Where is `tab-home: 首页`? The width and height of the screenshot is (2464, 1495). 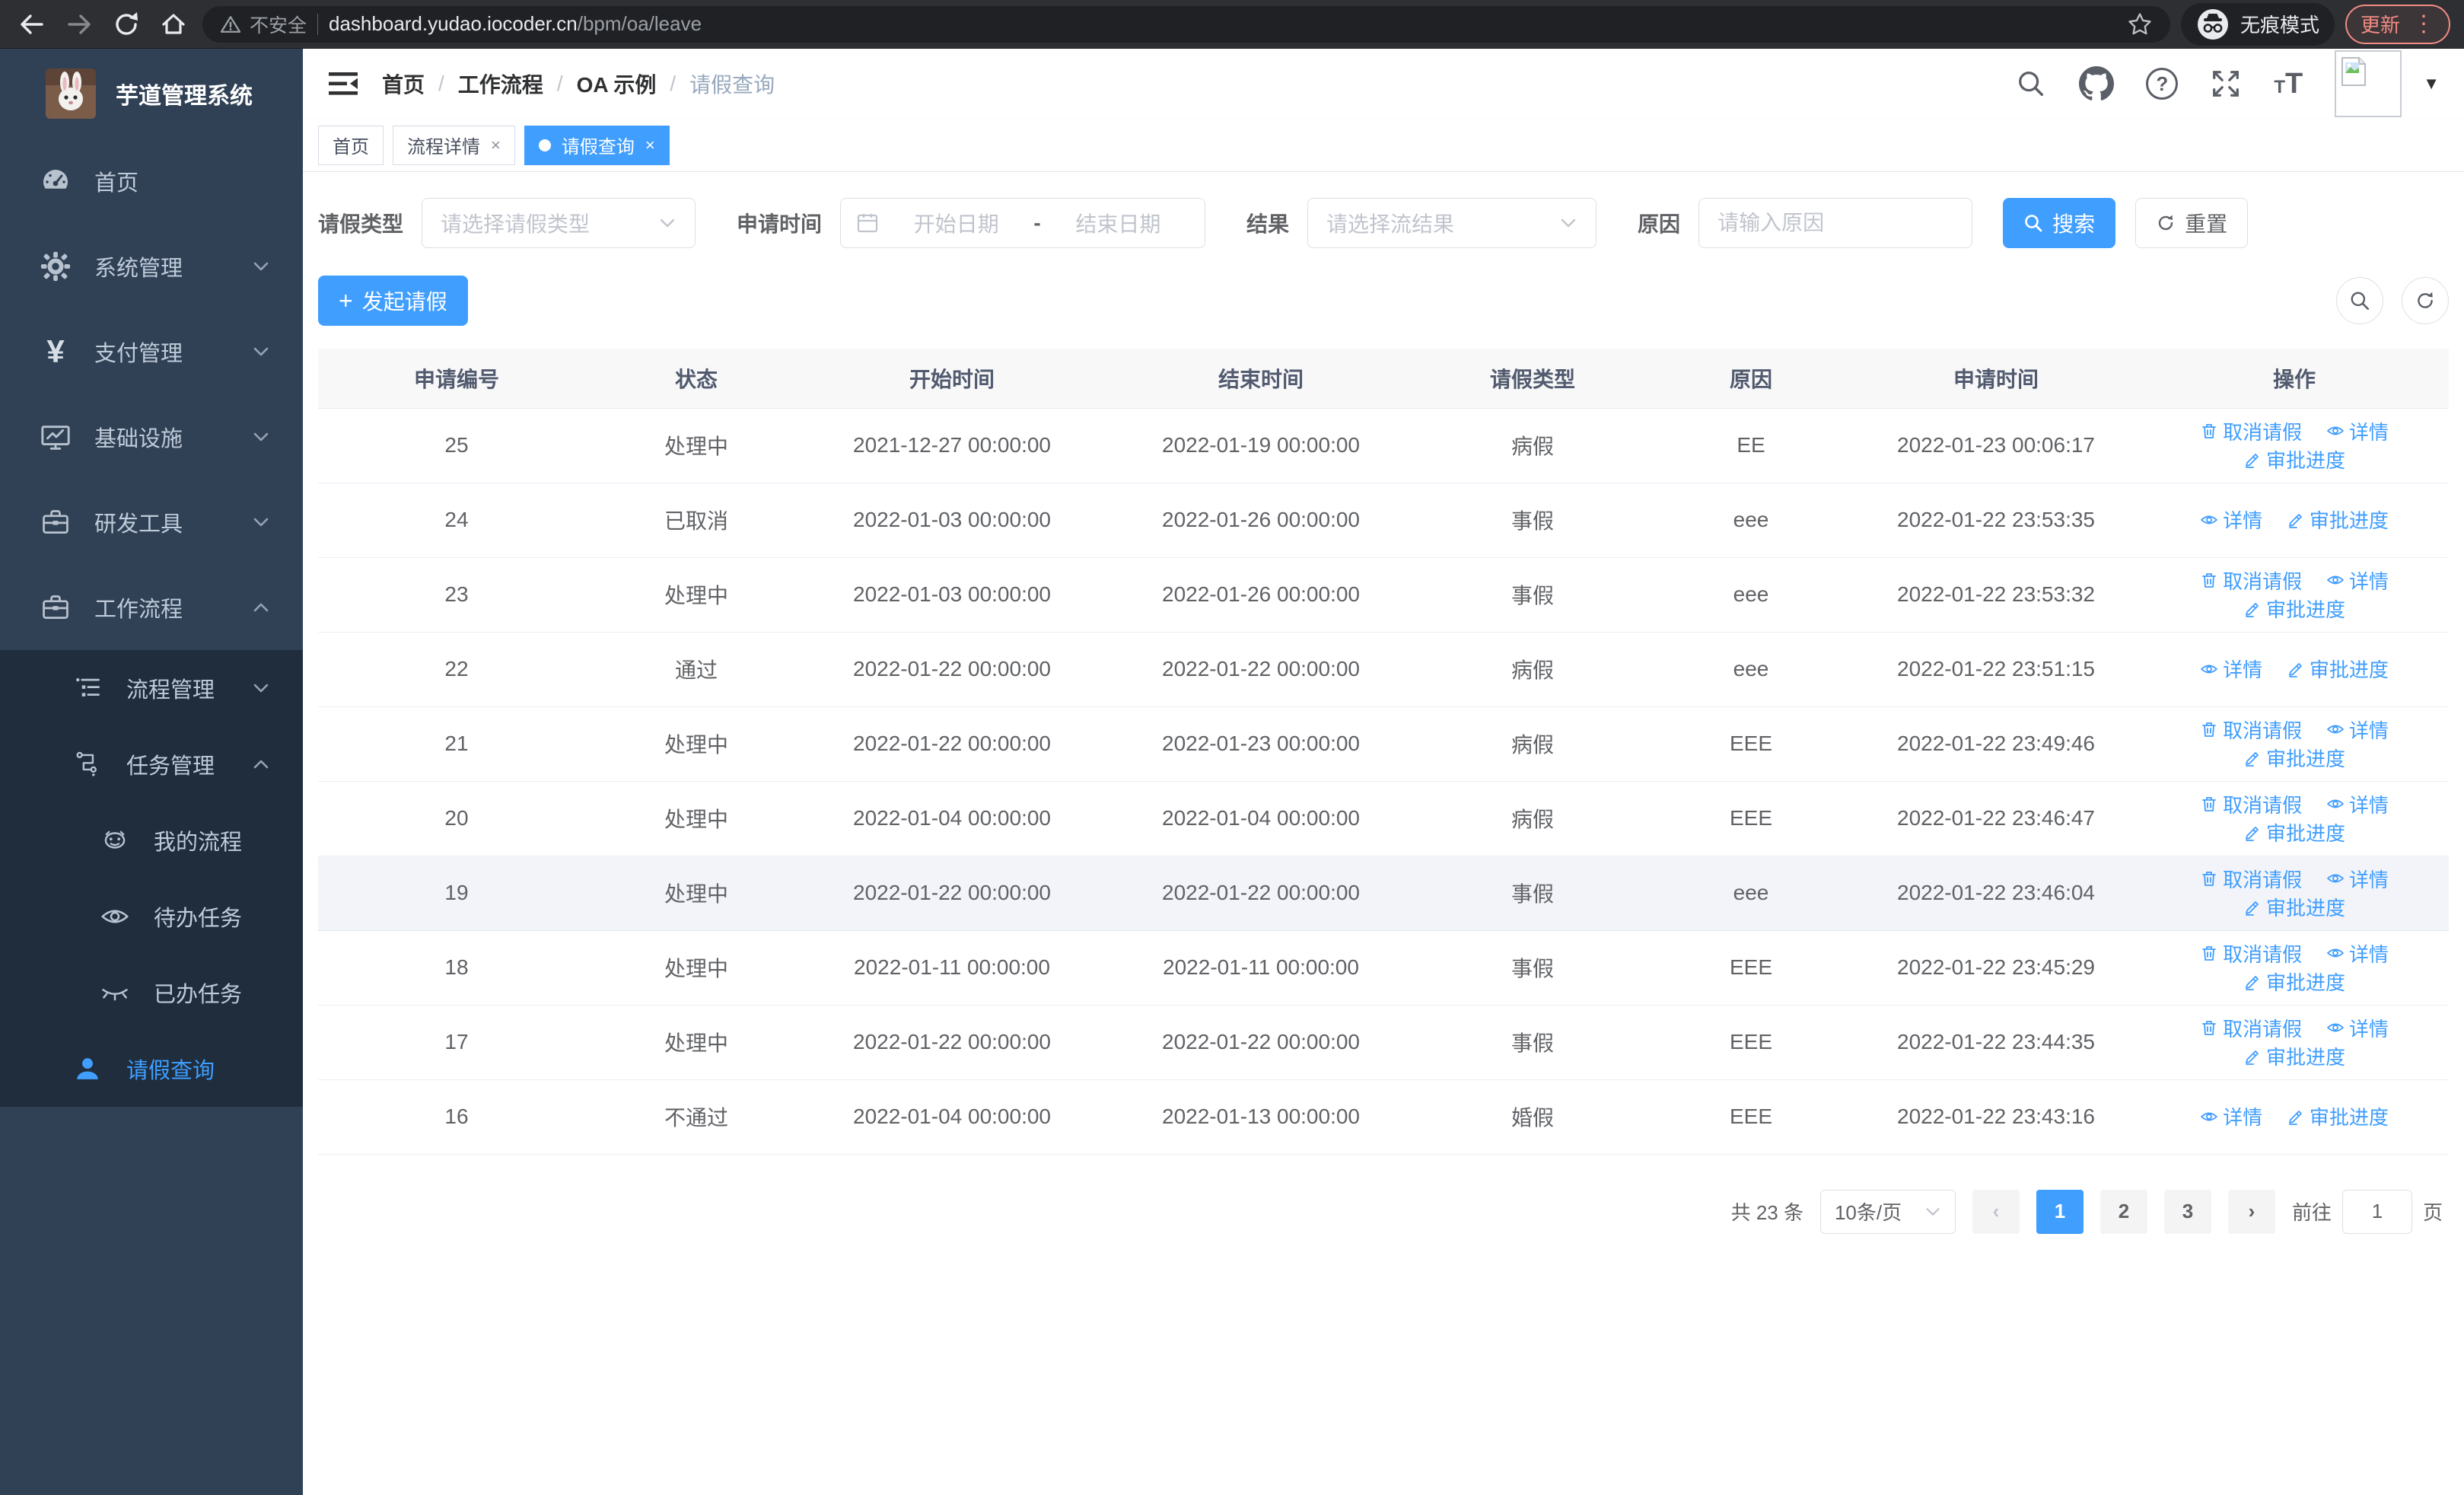
tab-home: 首页 is located at coordinates (351, 145).